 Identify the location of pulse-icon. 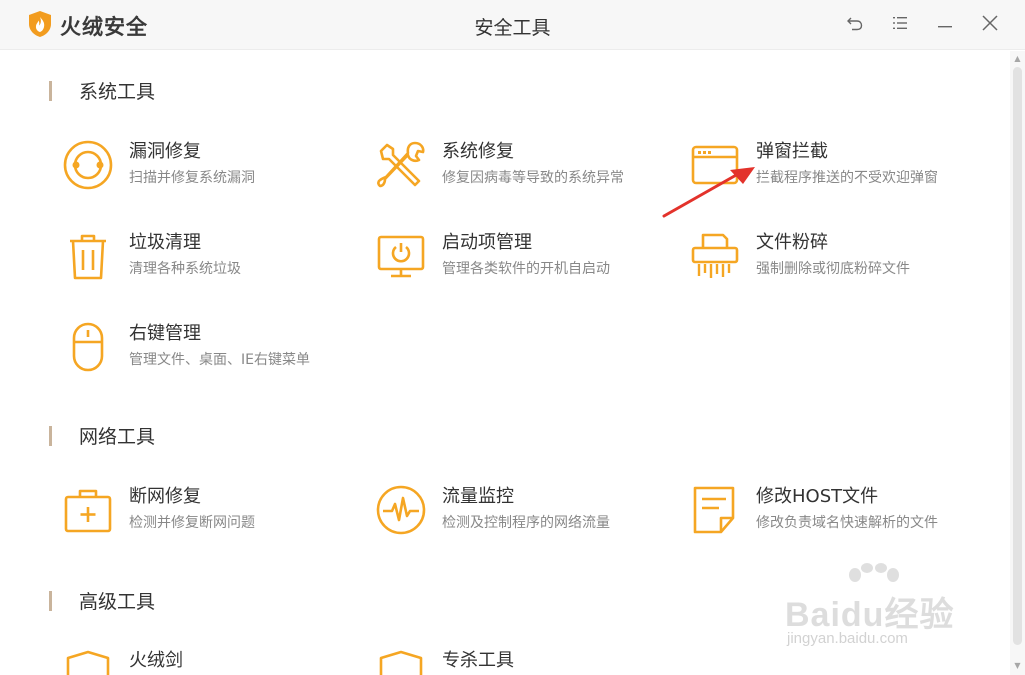
(401, 510).